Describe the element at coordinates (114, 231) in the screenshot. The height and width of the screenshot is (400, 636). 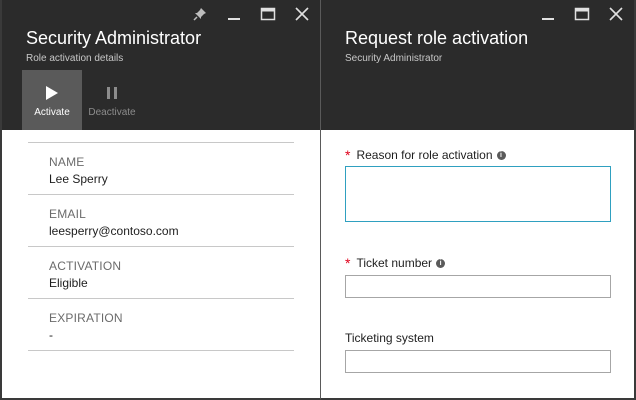
I see `detail-value: leesperry@contoso.com` at that location.